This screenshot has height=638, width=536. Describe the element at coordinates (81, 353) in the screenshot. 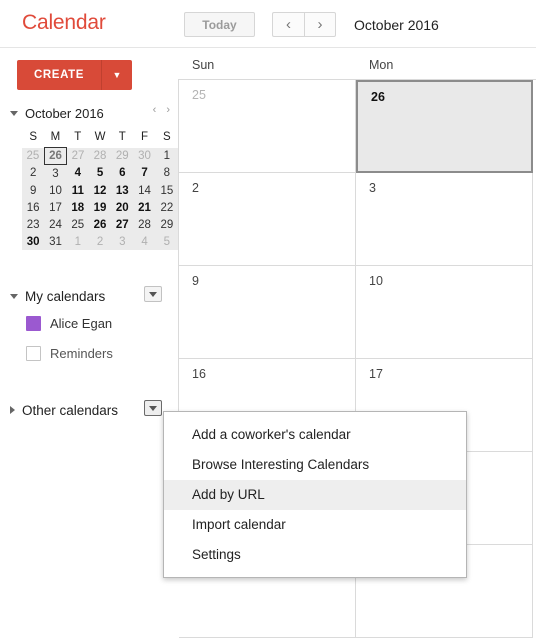

I see `calendar-name: Reminders` at that location.